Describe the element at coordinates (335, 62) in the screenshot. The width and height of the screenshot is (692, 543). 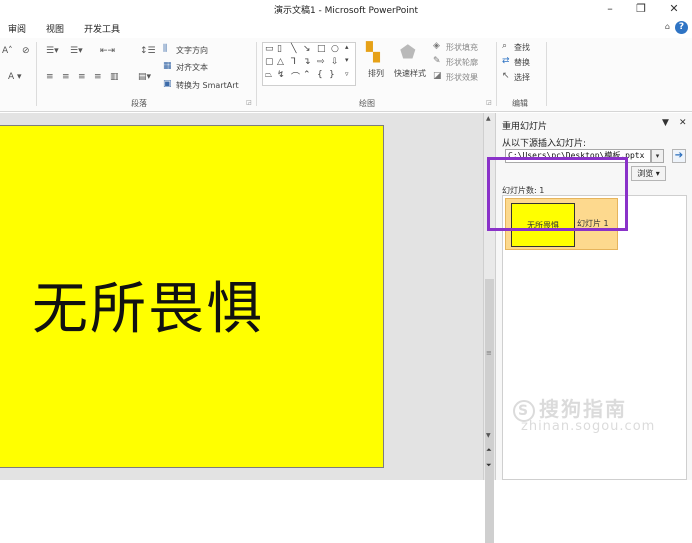
I see `down-arrow-shape-icon: ⇩` at that location.